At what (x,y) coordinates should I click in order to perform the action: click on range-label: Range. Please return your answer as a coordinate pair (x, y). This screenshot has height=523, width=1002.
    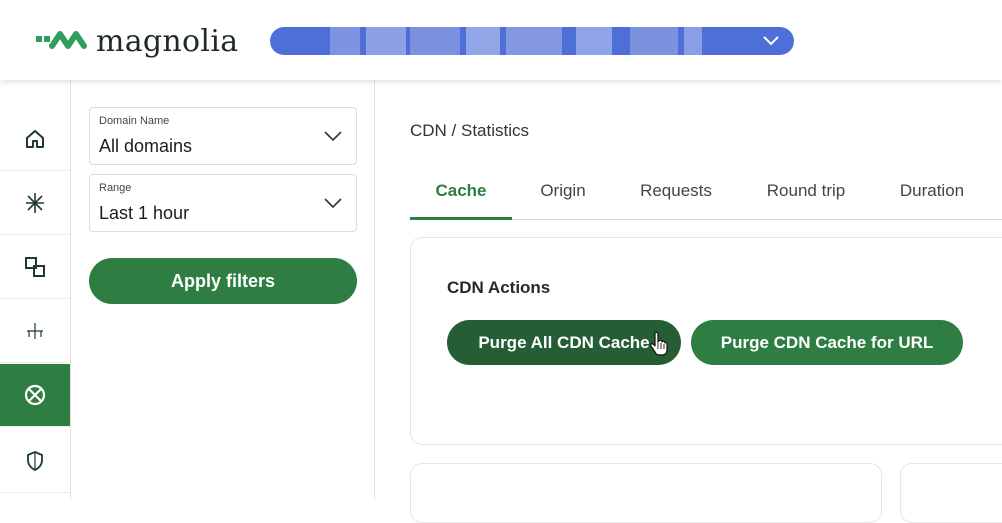
    Looking at the image, I should click on (115, 188).